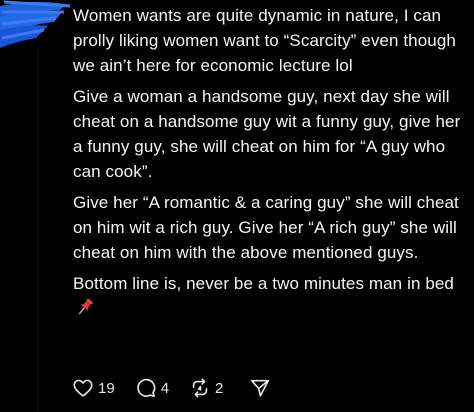  I want to click on like-count: 19, so click(106, 388).